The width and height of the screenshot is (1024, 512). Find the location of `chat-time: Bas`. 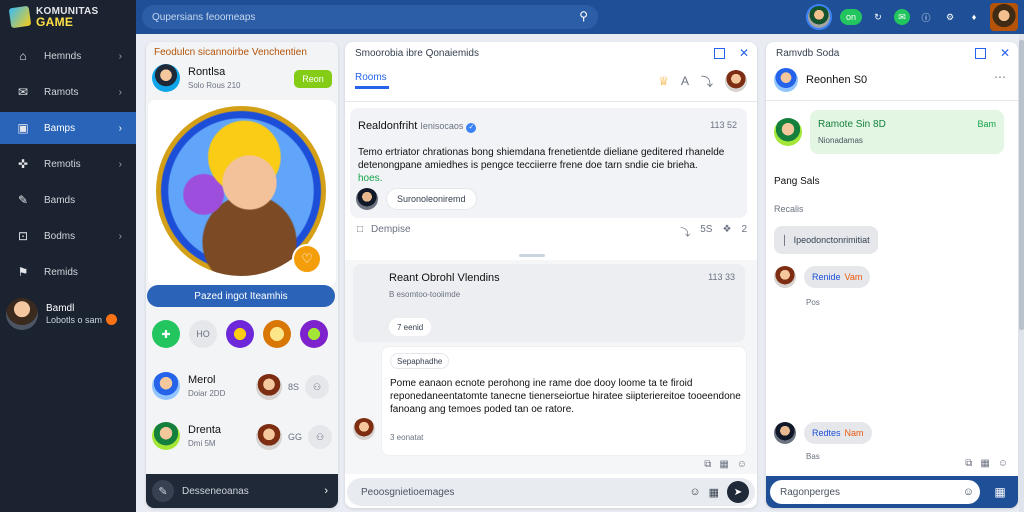

chat-time: Bas is located at coordinates (813, 456).